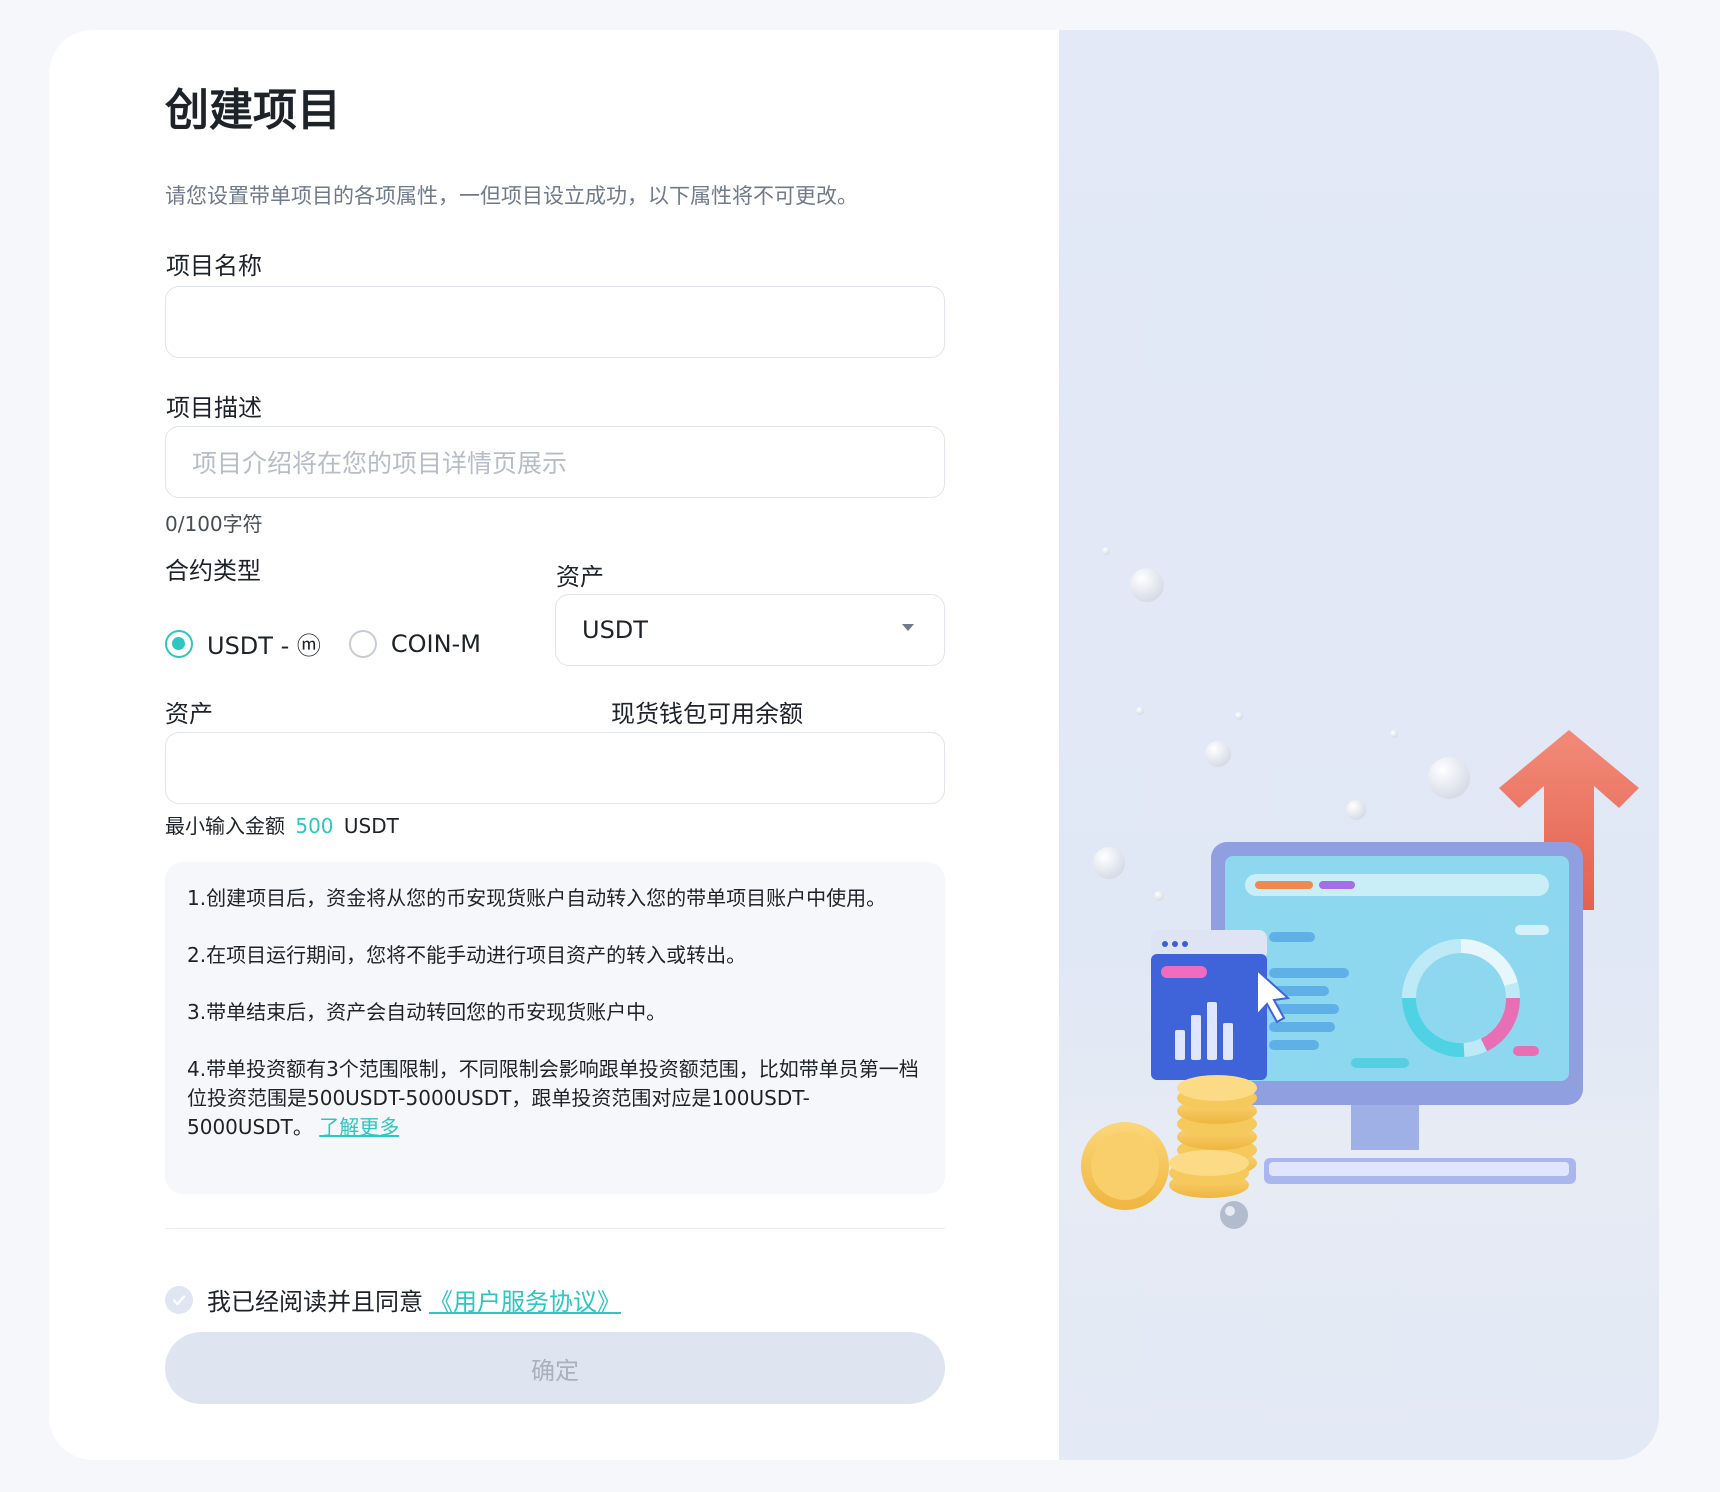 The image size is (1720, 1492). What do you see at coordinates (1360, 888) in the screenshot?
I see `monitor-chart-arrow-illustration` at bounding box center [1360, 888].